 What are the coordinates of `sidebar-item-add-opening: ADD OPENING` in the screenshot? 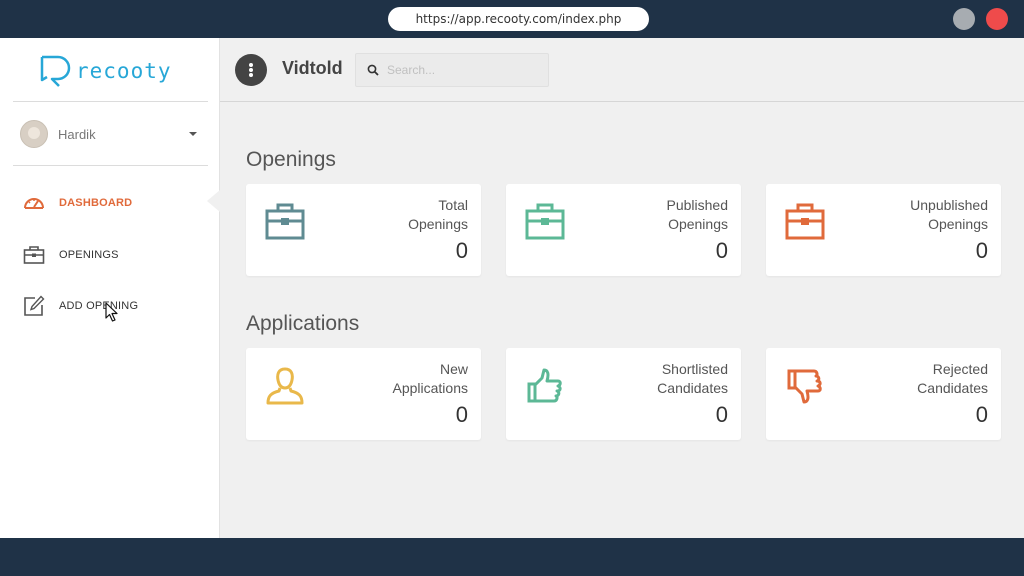 It's located at (80, 306).